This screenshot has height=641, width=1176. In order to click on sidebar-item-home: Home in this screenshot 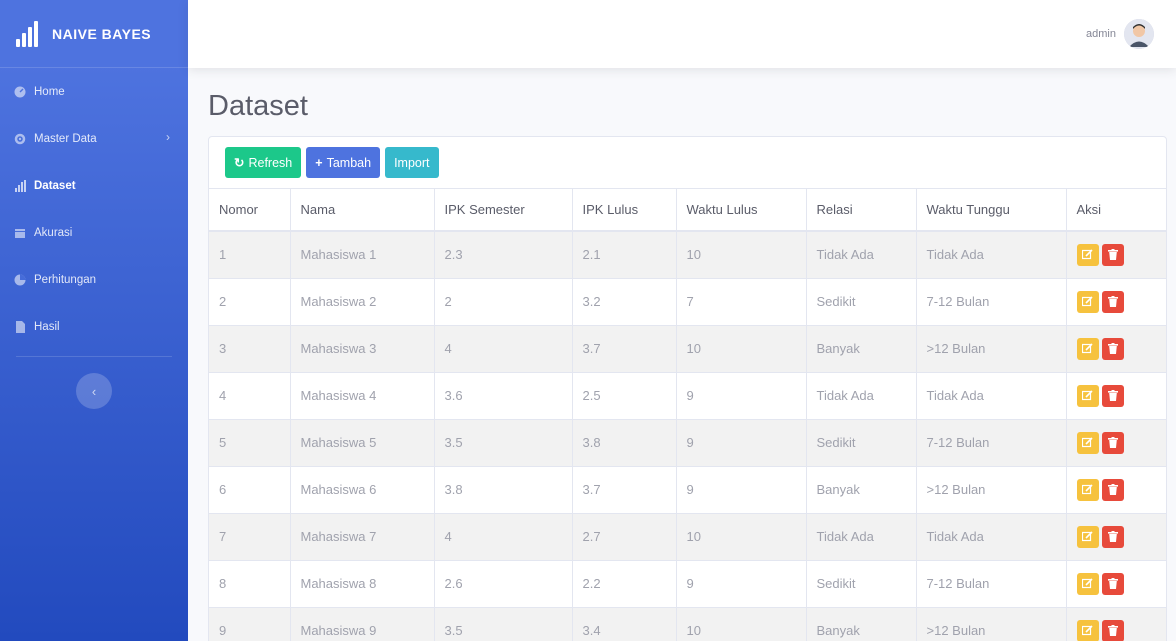, I will do `click(94, 91)`.